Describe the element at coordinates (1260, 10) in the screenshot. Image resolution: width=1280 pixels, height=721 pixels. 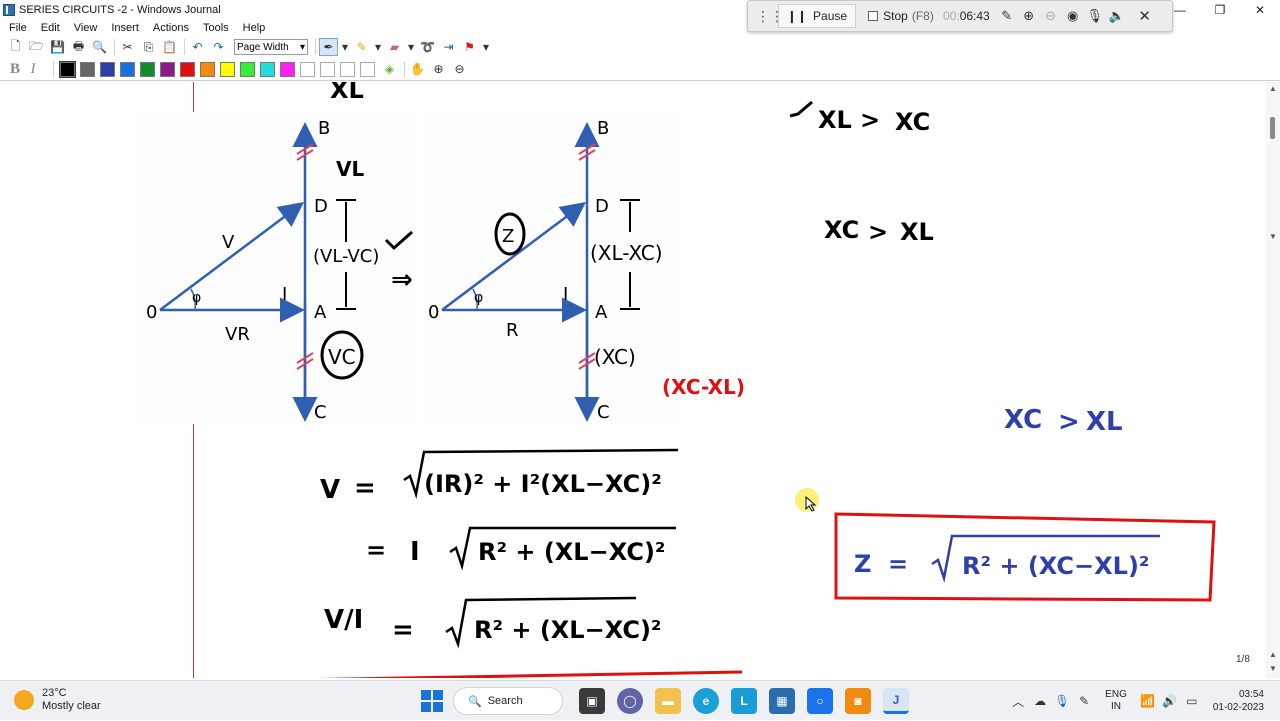
I see `close-window-button: ✕` at that location.